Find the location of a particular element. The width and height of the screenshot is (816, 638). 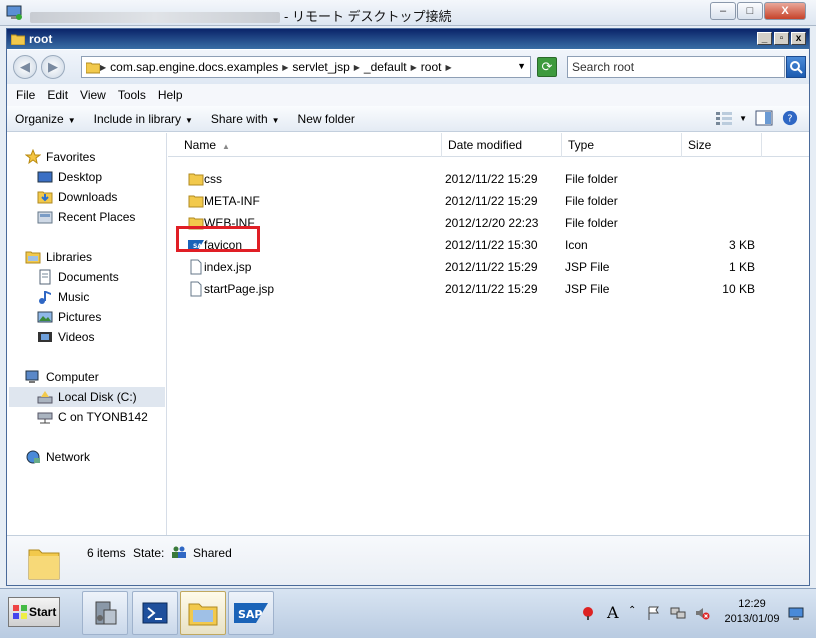

start-button: Start is located at coordinates (34, 612).